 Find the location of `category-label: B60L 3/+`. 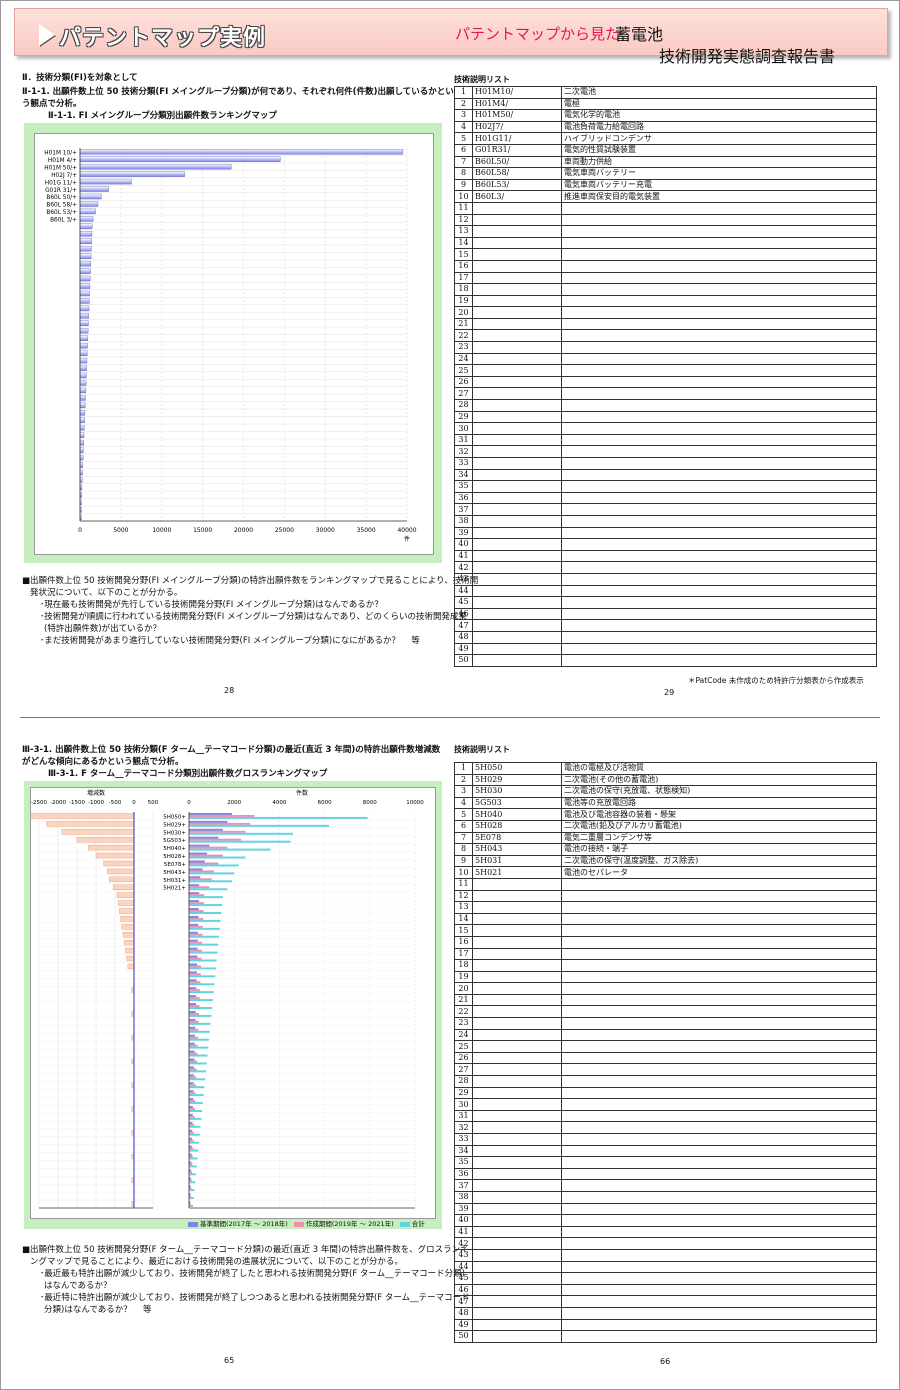

category-label: B60L 3/+ is located at coordinates (63, 221).